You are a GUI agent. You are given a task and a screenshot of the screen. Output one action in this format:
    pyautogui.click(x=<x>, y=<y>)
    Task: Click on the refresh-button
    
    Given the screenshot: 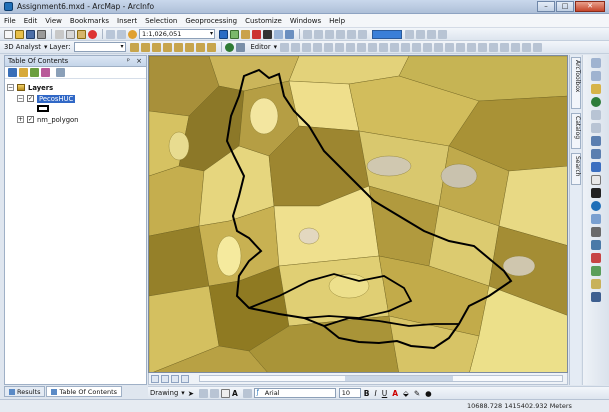 What is the action you would take?
    pyautogui.click(x=175, y=378)
    